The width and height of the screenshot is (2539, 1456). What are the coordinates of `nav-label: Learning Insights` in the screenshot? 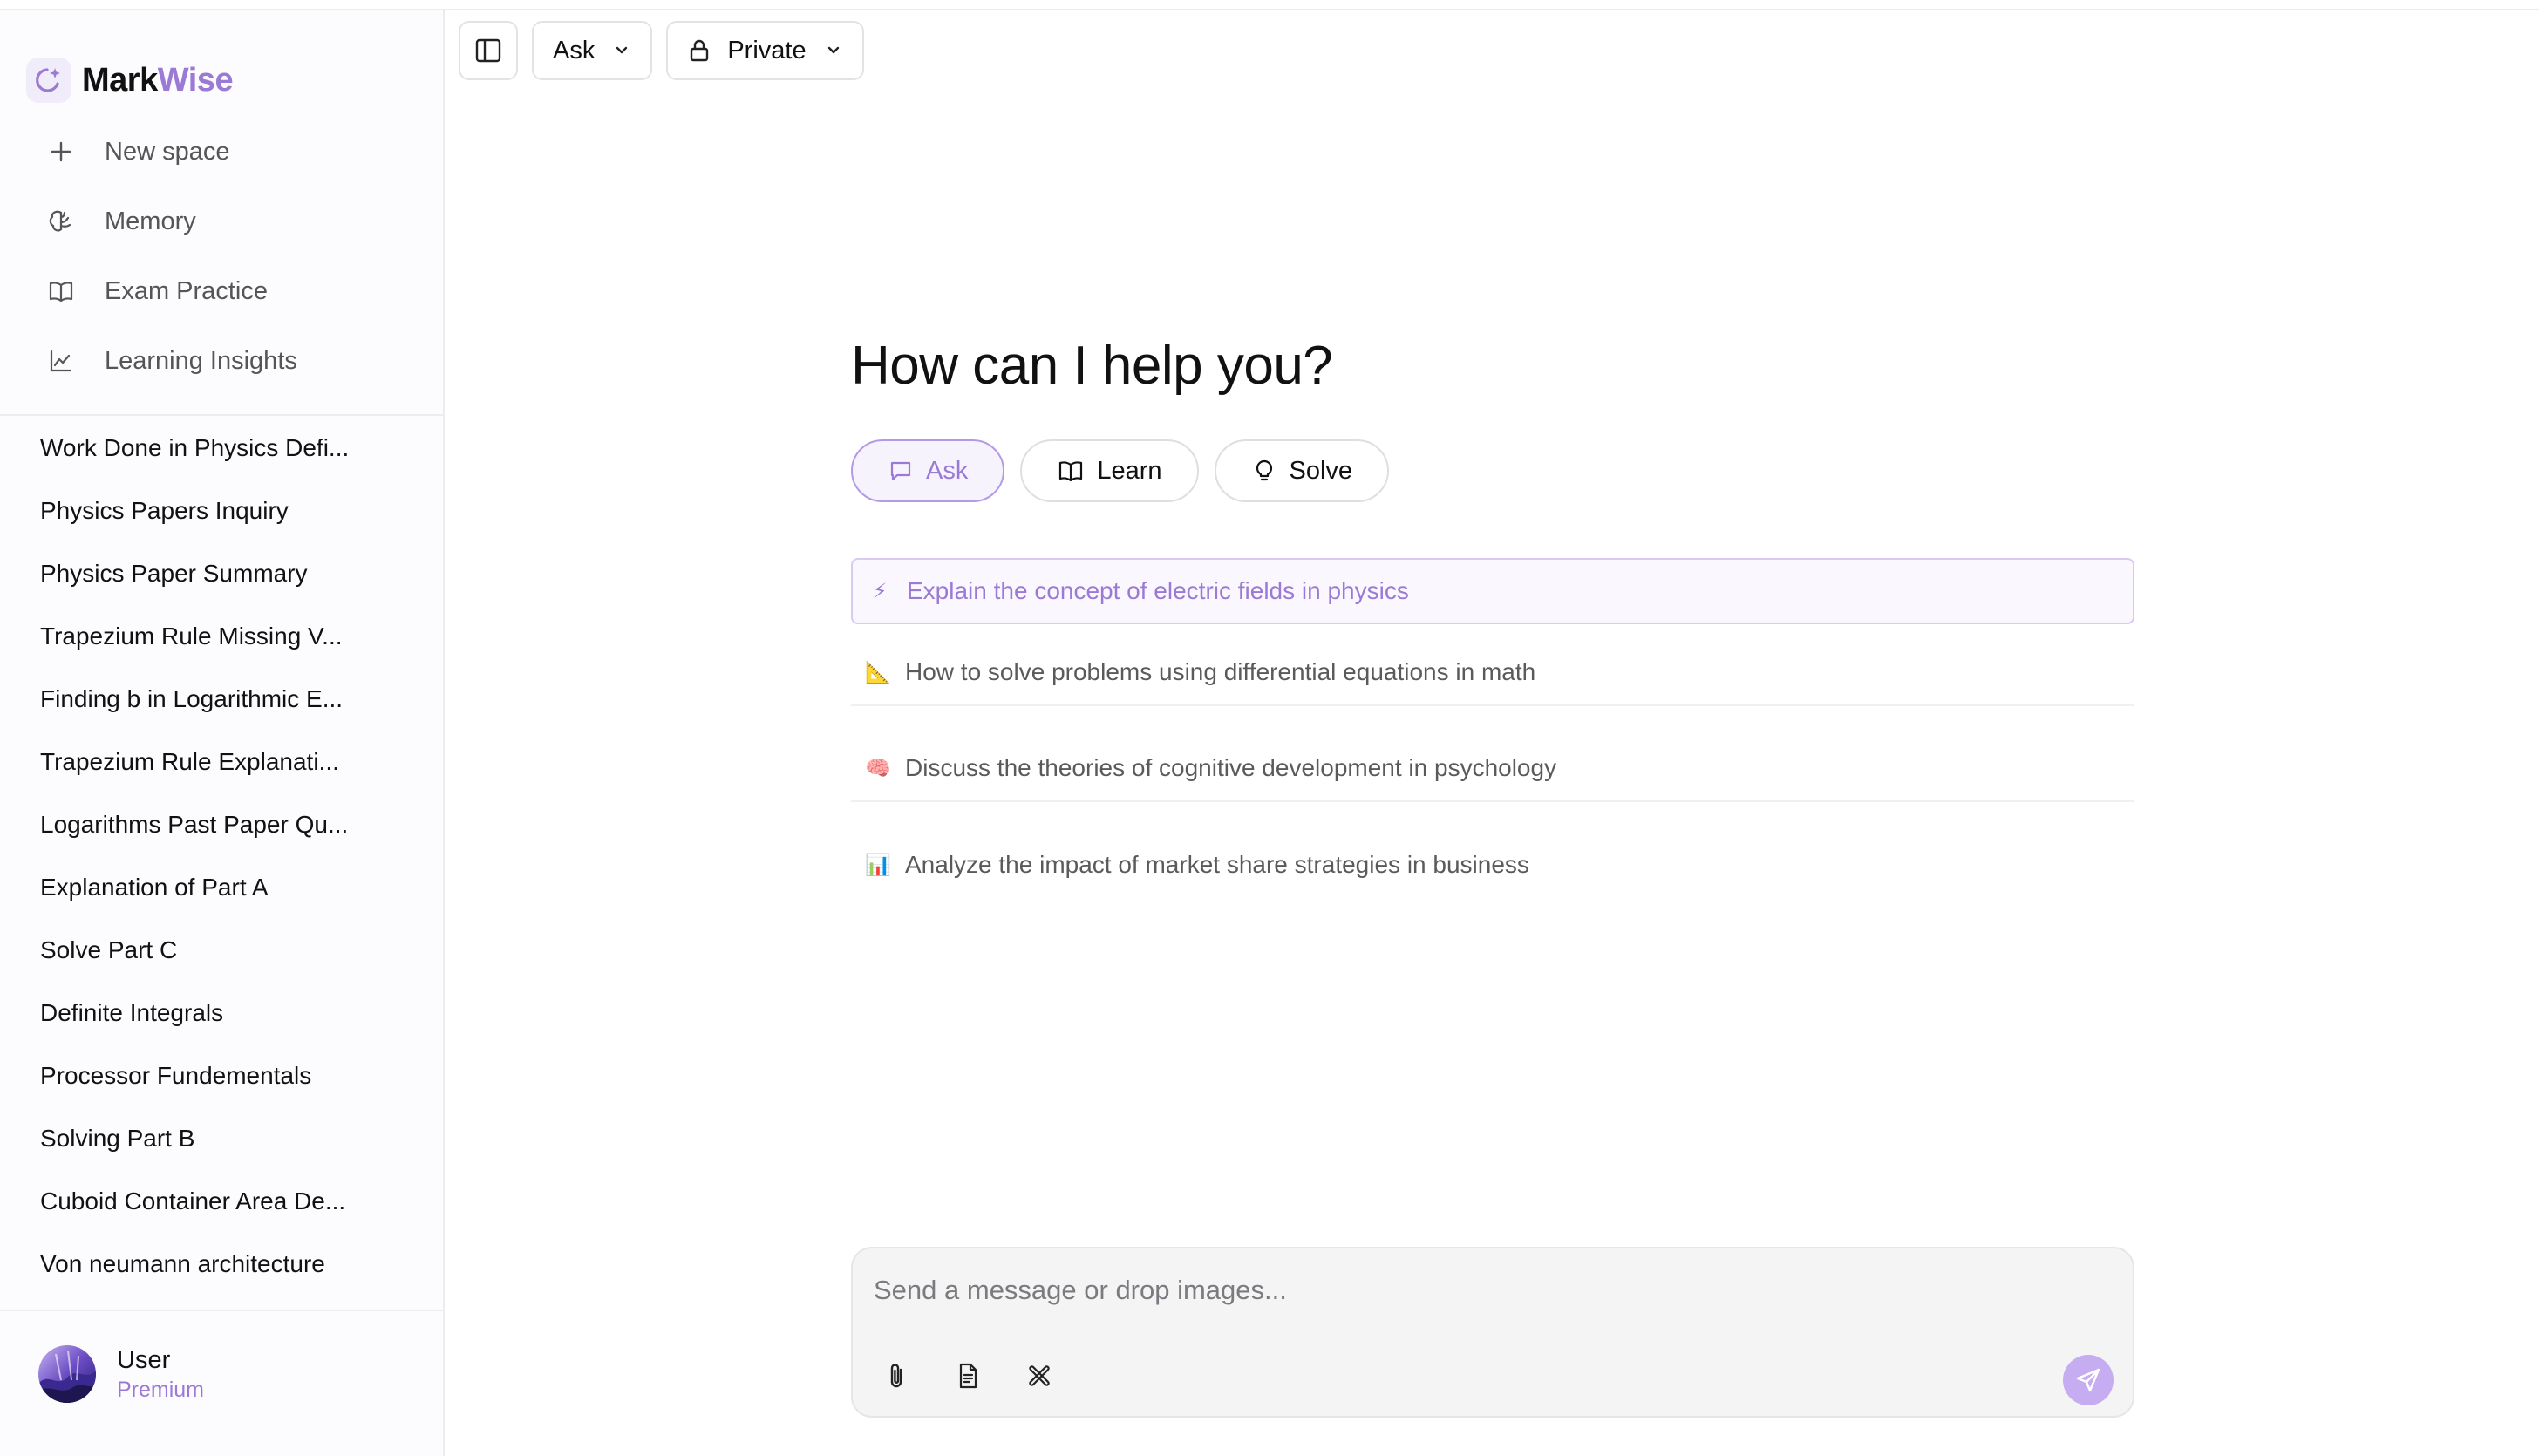 It's located at (201, 360).